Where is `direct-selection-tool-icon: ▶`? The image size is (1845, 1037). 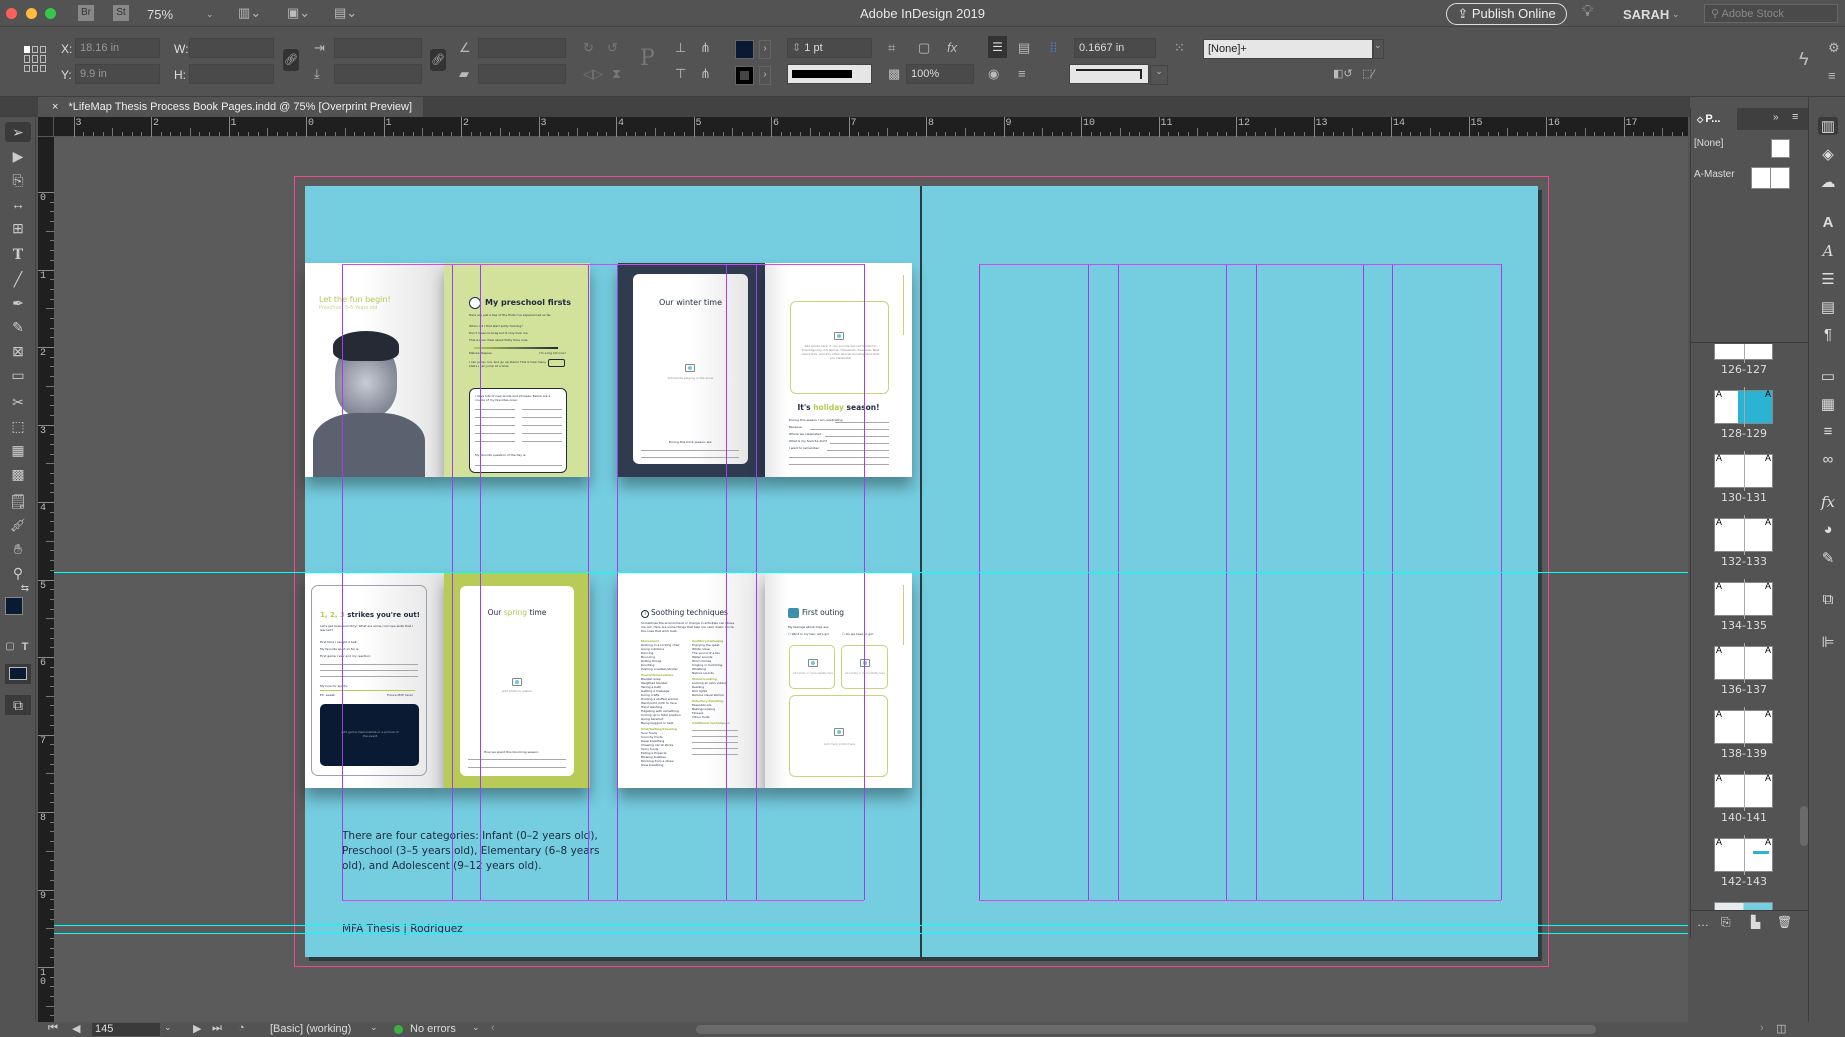 direct-selection-tool-icon: ▶ is located at coordinates (18, 156).